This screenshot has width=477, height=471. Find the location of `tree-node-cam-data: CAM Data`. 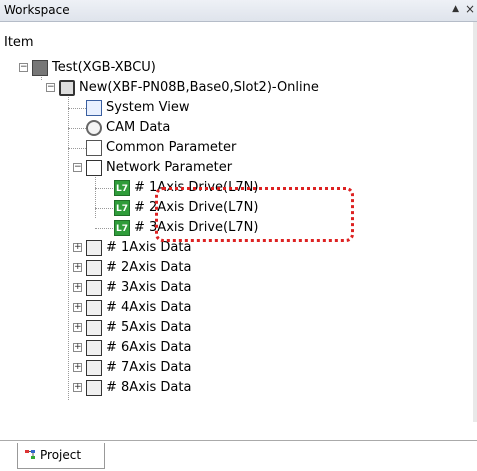

tree-node-cam-data: CAM Data is located at coordinates (150, 128).